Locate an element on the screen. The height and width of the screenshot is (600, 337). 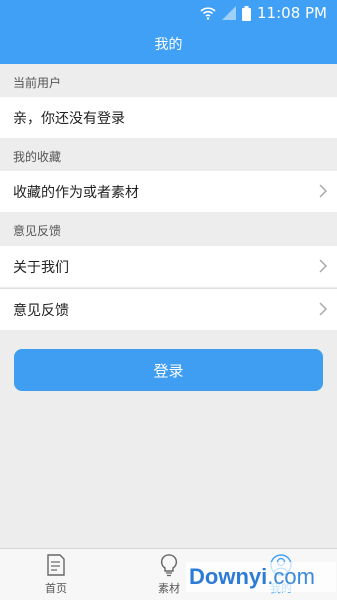
status-time: 11:08 PM is located at coordinates (292, 13).